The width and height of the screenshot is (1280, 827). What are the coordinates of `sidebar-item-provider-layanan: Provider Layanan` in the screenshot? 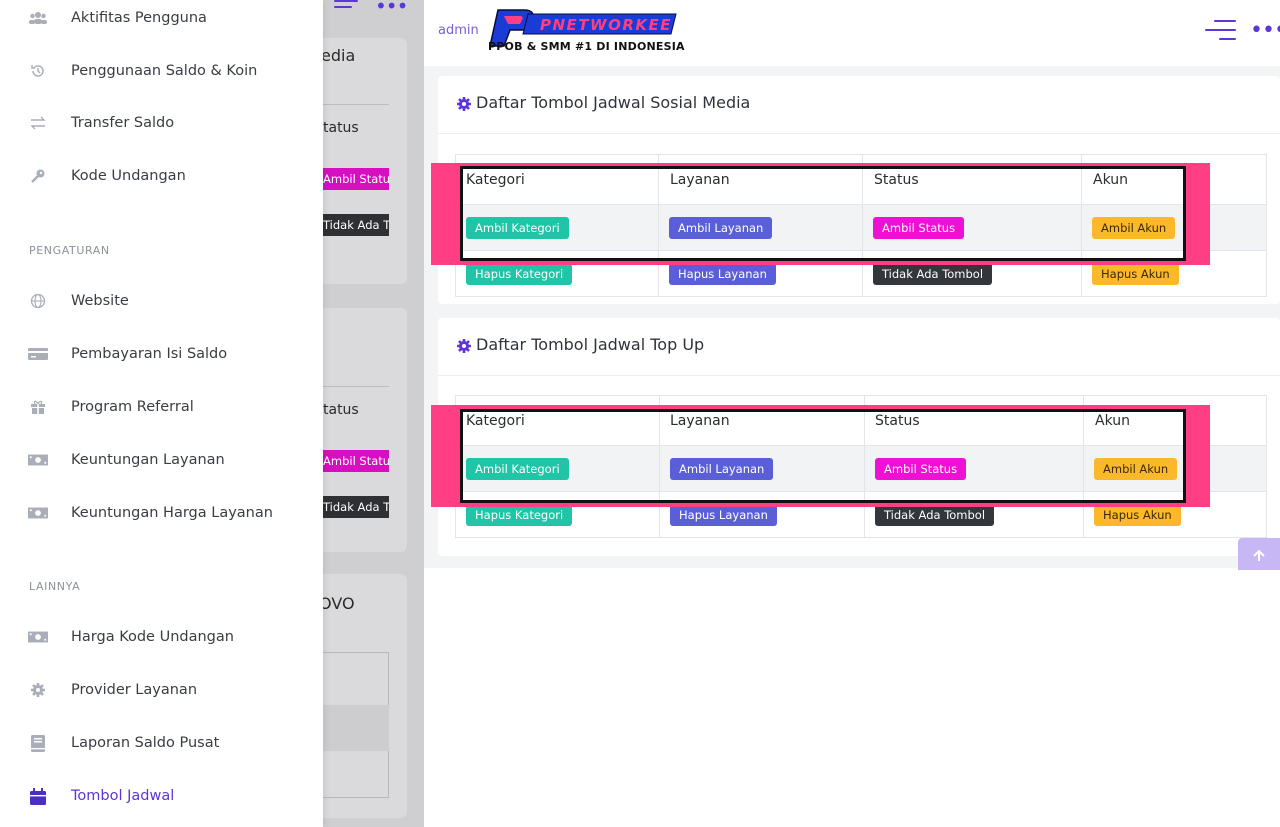 It's located at (161, 690).